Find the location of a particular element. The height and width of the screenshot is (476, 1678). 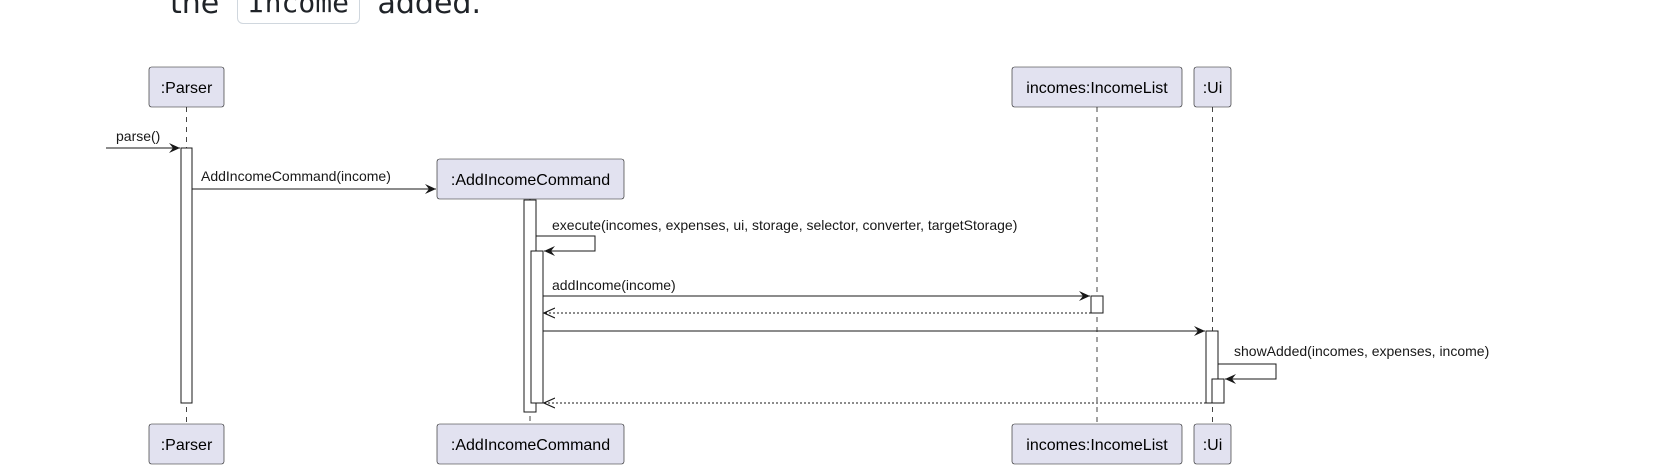

message-add-income: addIncome(income) is located at coordinates (816, 289).